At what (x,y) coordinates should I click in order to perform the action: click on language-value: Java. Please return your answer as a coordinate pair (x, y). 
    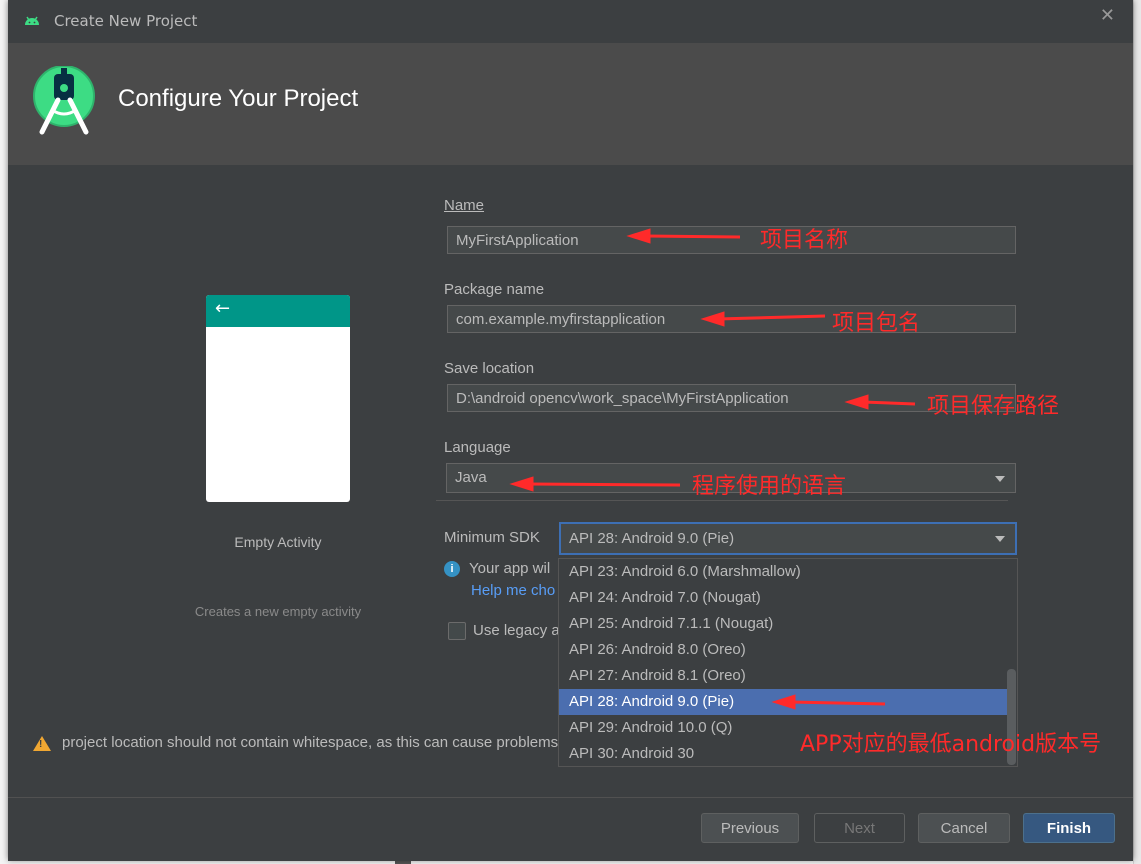
    Looking at the image, I should click on (471, 477).